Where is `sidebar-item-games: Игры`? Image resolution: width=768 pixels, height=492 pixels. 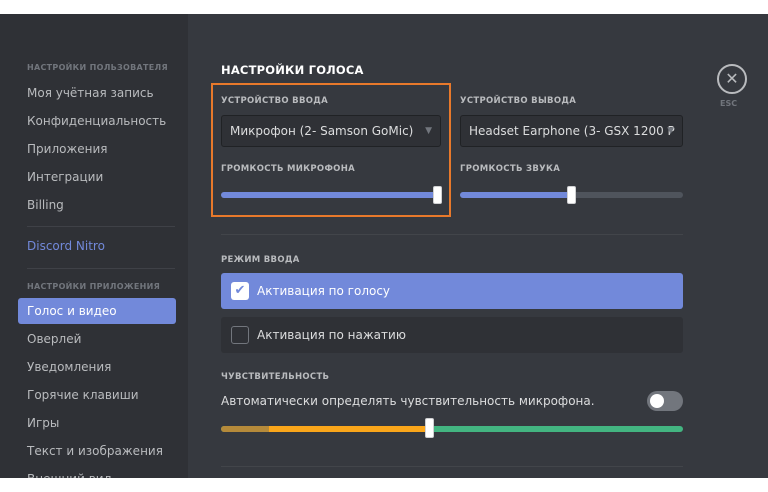 sidebar-item-games: Игры is located at coordinates (97, 423).